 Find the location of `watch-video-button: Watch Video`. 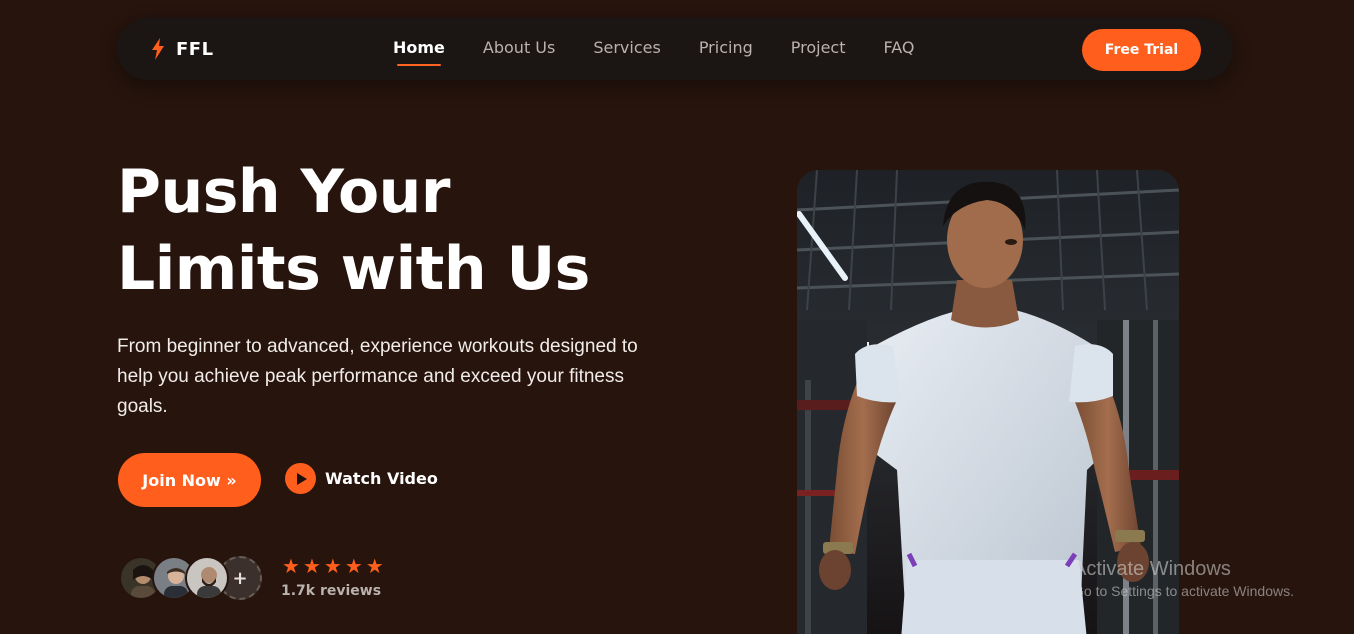

watch-video-button: Watch Video is located at coordinates (361, 478).